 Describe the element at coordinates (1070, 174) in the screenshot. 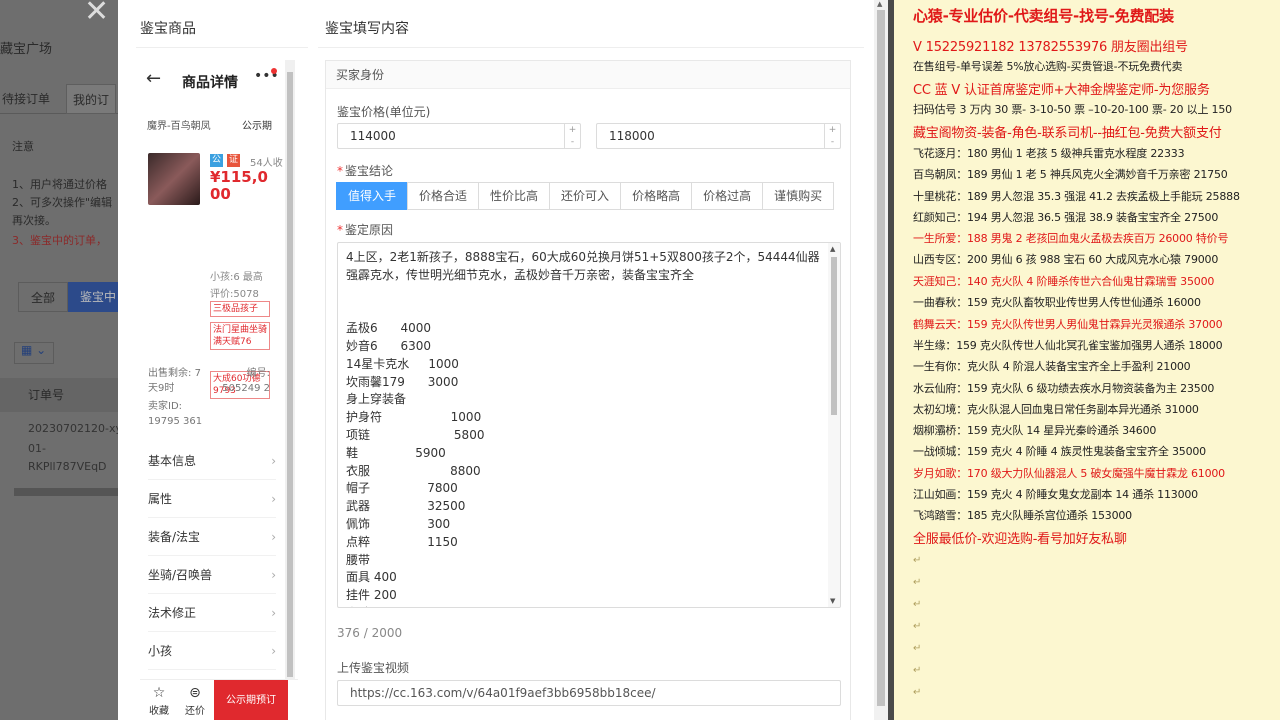

I see `note-line: 百鸟朝凤：189 男仙 1 老 5 神兵风克火全满妙音千万亲密 21750` at that location.